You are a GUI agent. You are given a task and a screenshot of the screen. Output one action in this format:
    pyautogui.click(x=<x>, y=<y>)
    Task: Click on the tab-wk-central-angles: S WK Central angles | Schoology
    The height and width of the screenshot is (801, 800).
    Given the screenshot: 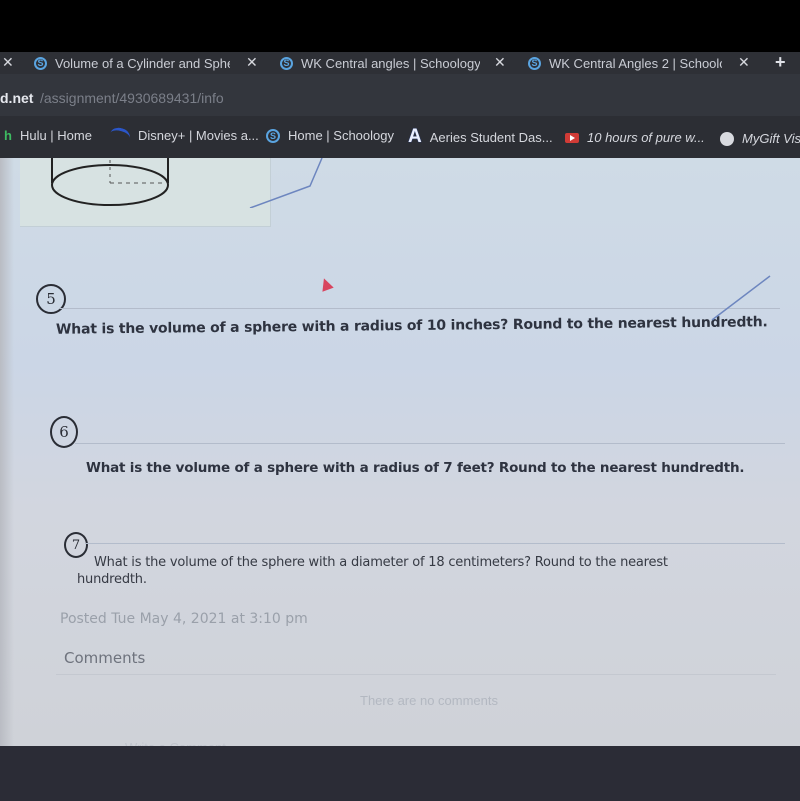 What is the action you would take?
    pyautogui.click(x=380, y=63)
    